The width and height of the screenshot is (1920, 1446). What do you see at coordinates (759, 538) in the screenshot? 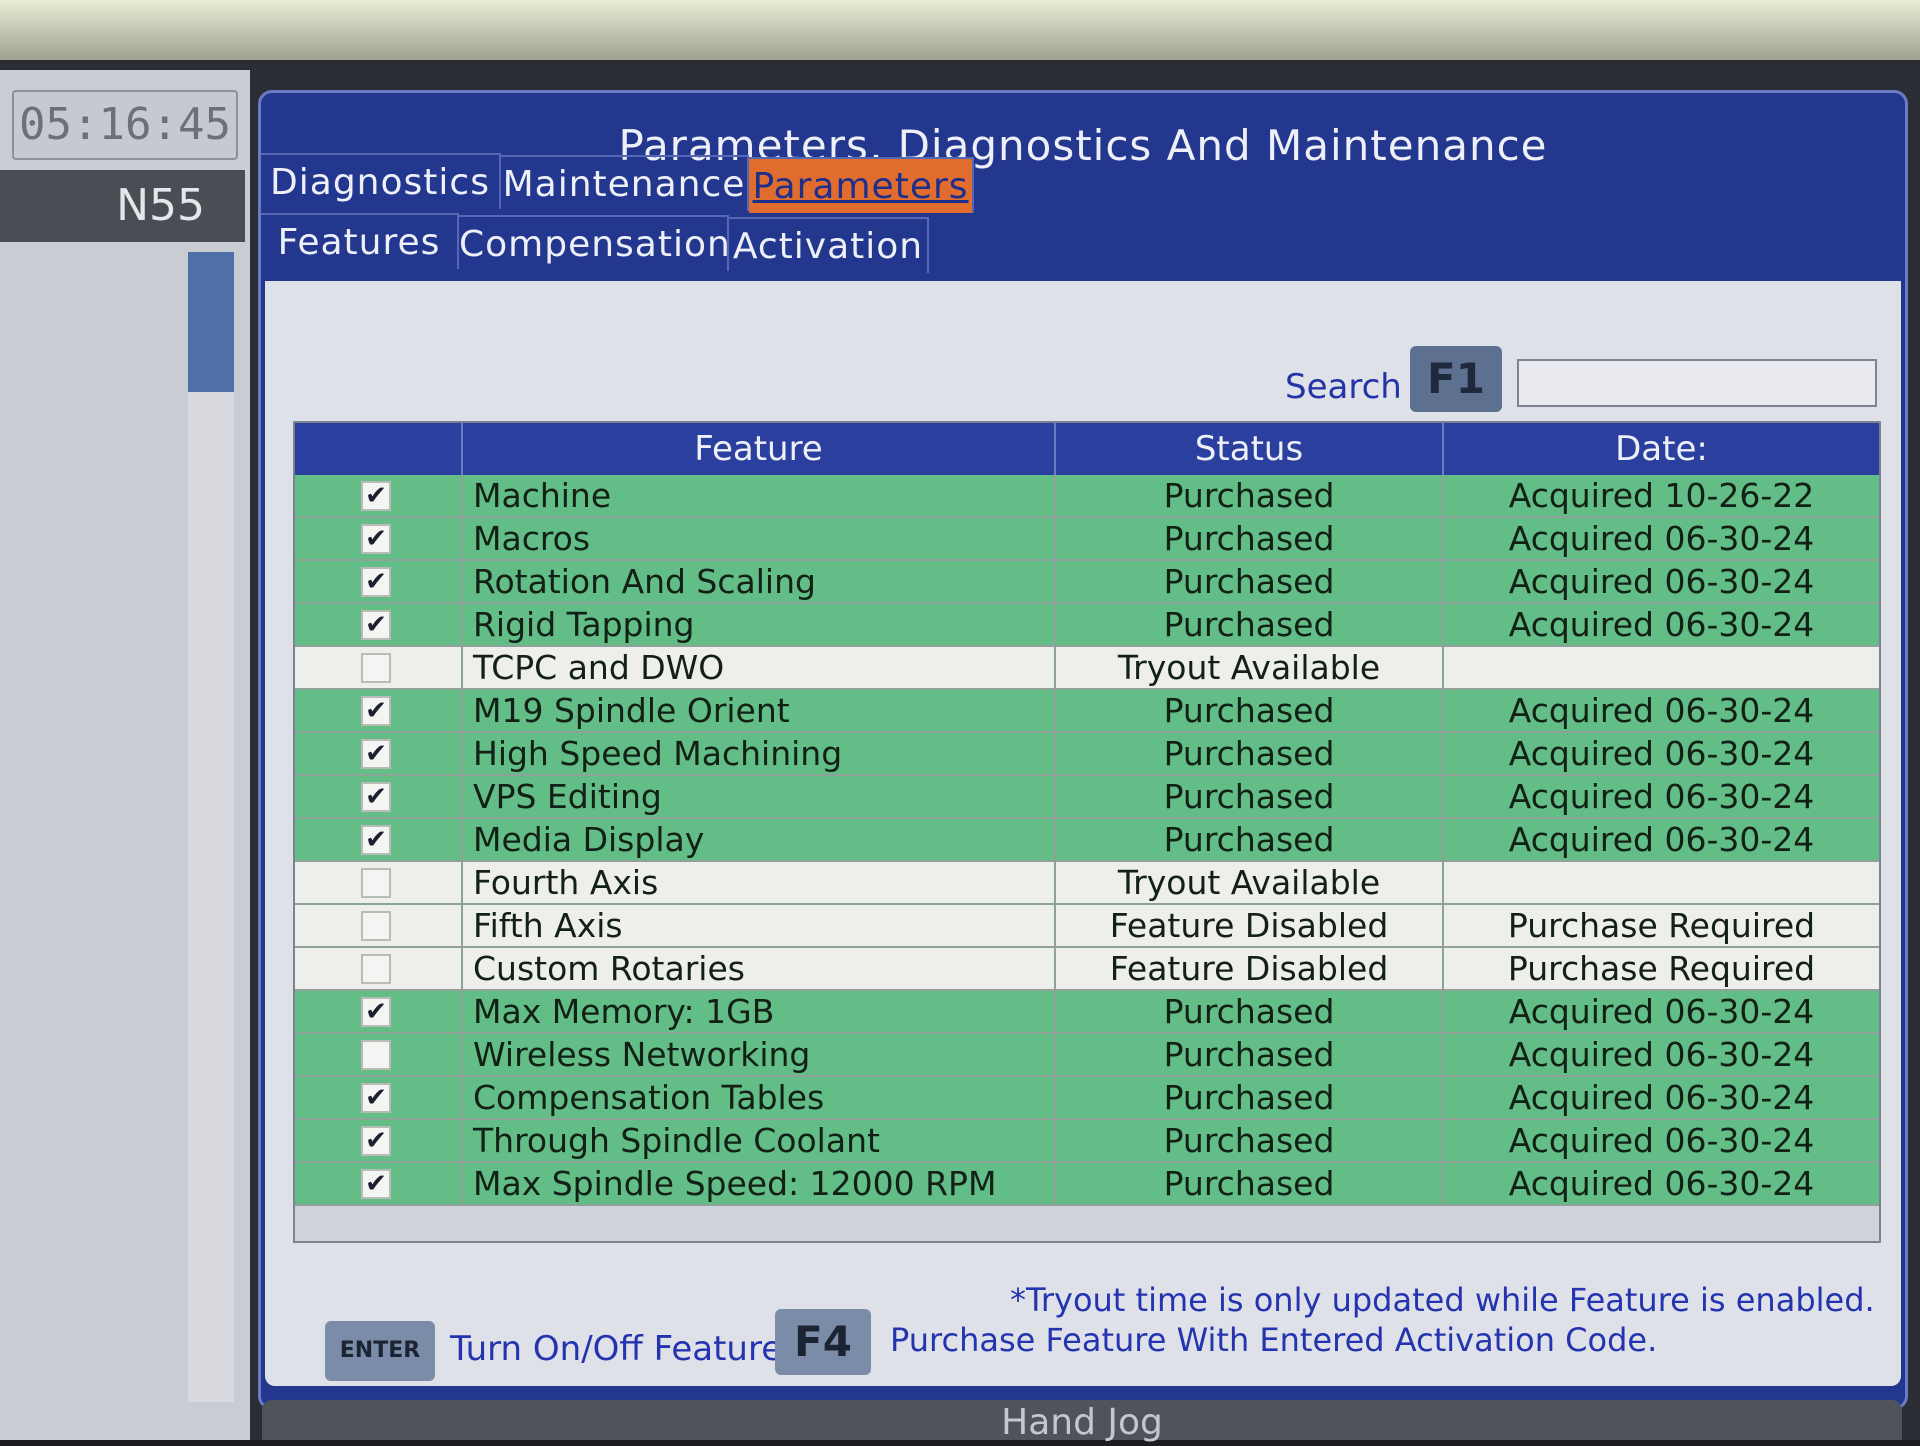
I see `feature-name: Macros` at bounding box center [759, 538].